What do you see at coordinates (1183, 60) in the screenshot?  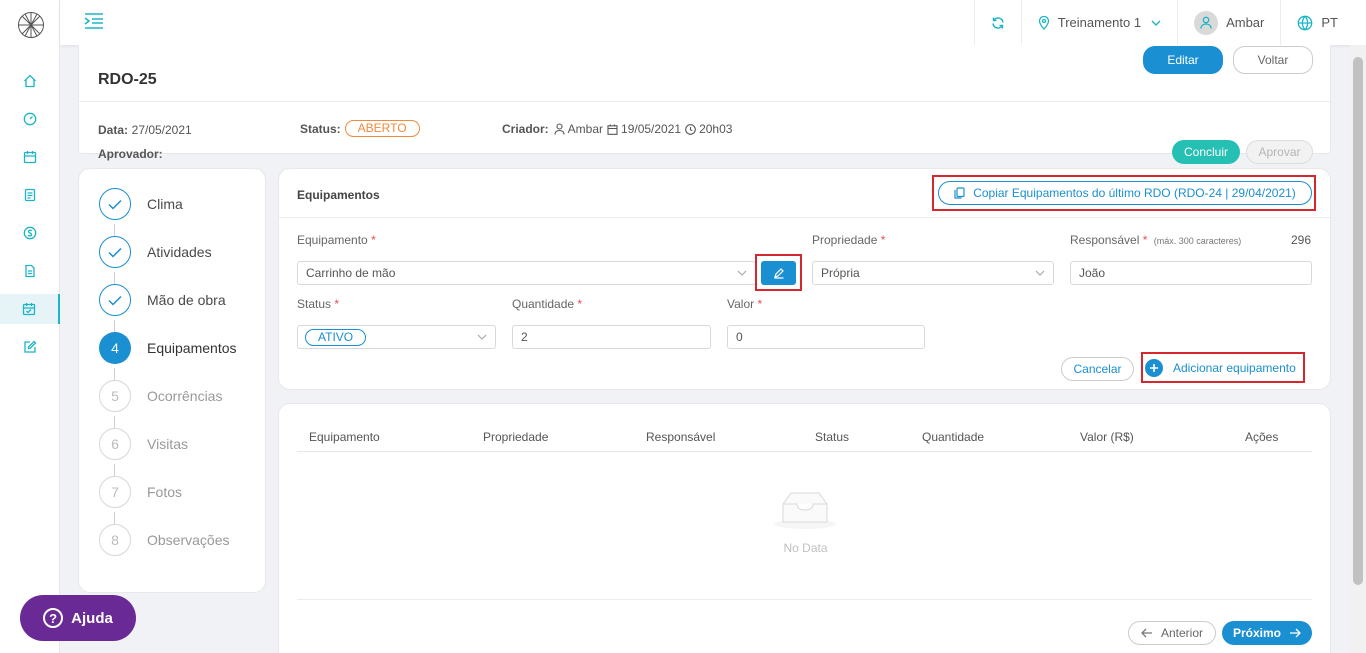 I see `edit-button: Editar` at bounding box center [1183, 60].